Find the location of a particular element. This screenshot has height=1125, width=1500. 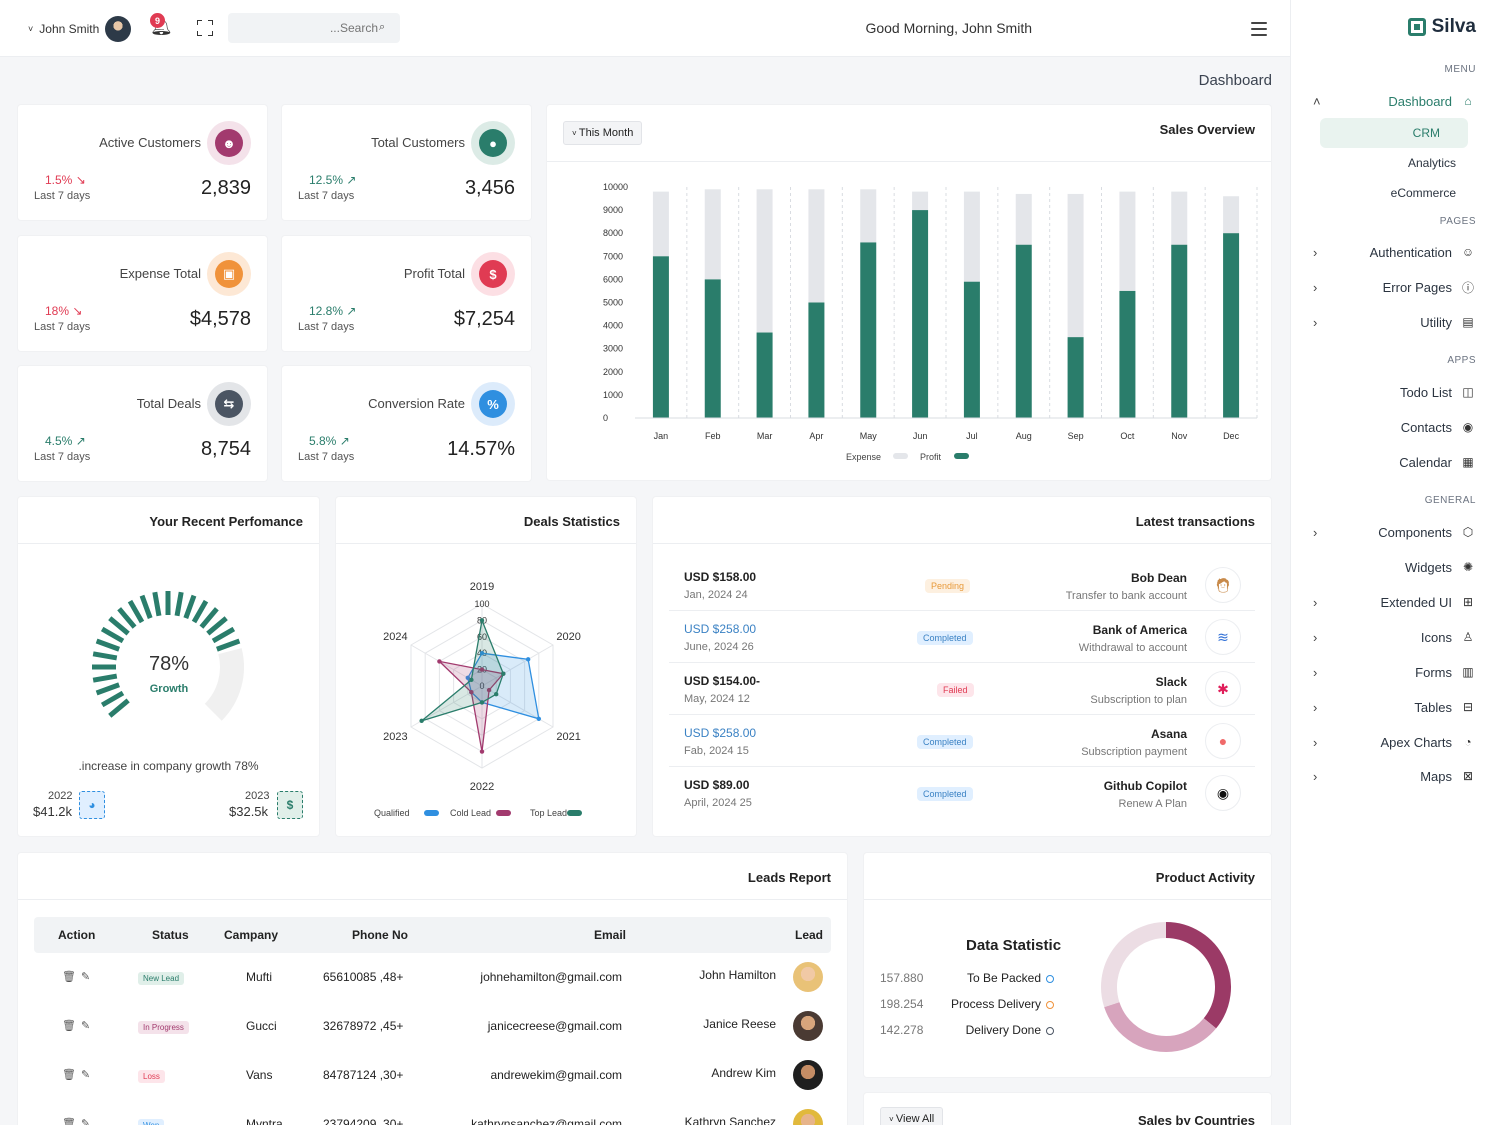

radar-axis-label: 2023 is located at coordinates (395, 737).